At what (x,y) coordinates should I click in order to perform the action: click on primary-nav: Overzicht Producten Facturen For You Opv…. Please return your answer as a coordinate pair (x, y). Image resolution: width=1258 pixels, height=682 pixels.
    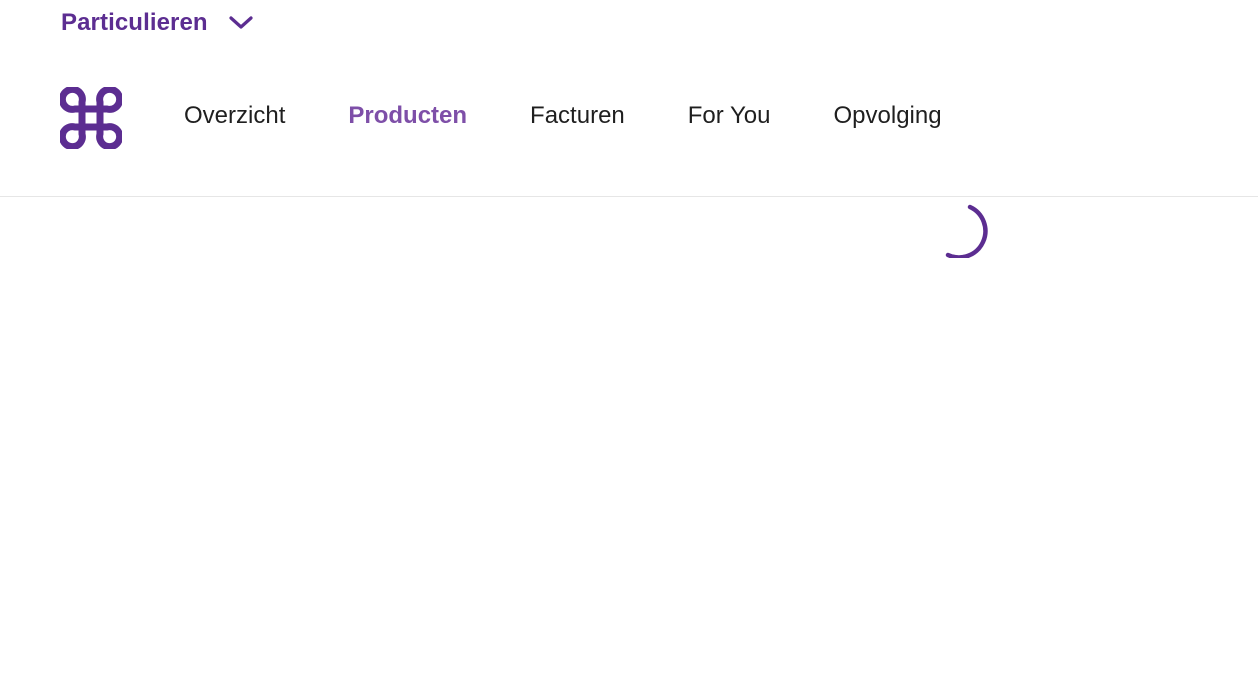
    Looking at the image, I should click on (594, 116).